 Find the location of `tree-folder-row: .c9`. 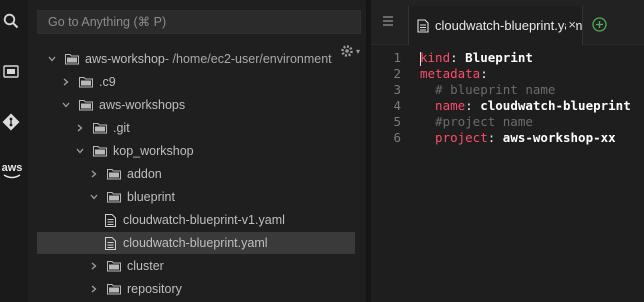

tree-folder-row: .c9 is located at coordinates (196, 82).